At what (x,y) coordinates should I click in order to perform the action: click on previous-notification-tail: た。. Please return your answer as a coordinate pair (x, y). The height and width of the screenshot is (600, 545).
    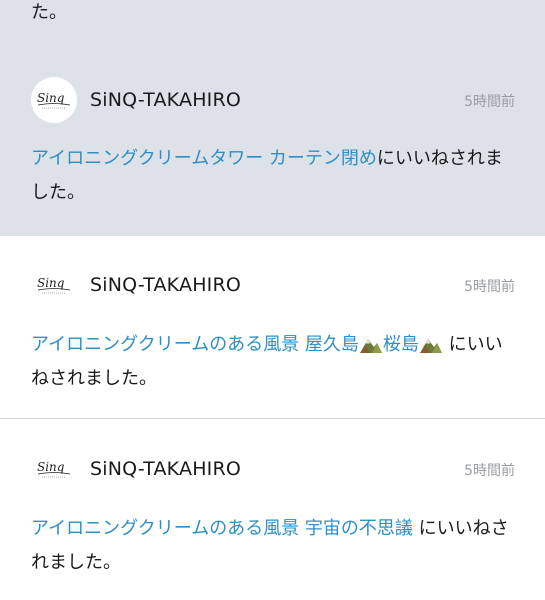
    Looking at the image, I should click on (49, 12).